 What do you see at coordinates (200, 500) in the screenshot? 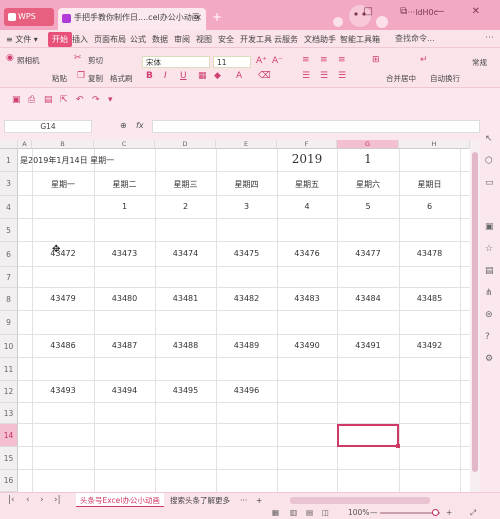
I see `sheet-tab: 搜索头条了解更多` at bounding box center [200, 500].